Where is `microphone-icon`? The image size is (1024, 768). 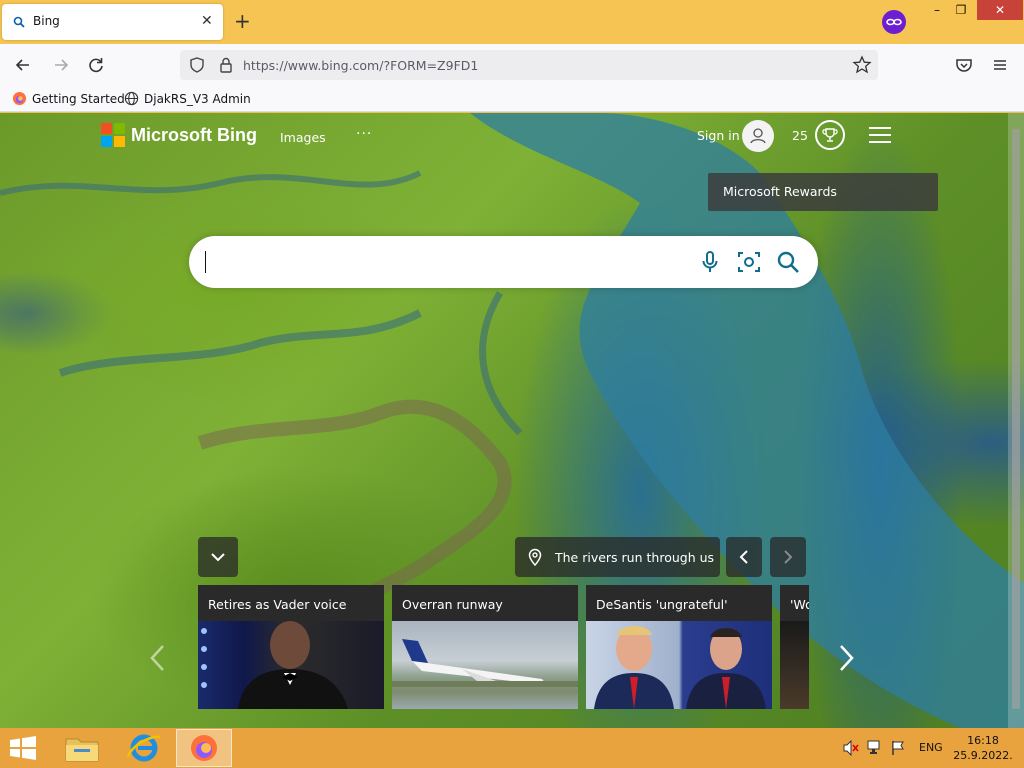
microphone-icon is located at coordinates (710, 262).